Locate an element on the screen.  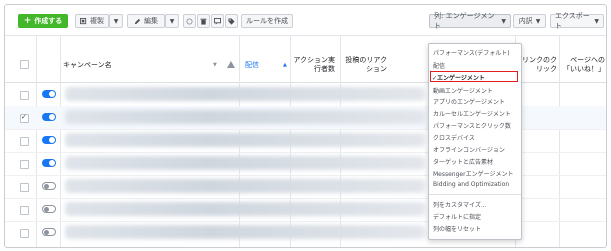
menu-item-engagement: ✓エンゲージメント is located at coordinates (458, 77).